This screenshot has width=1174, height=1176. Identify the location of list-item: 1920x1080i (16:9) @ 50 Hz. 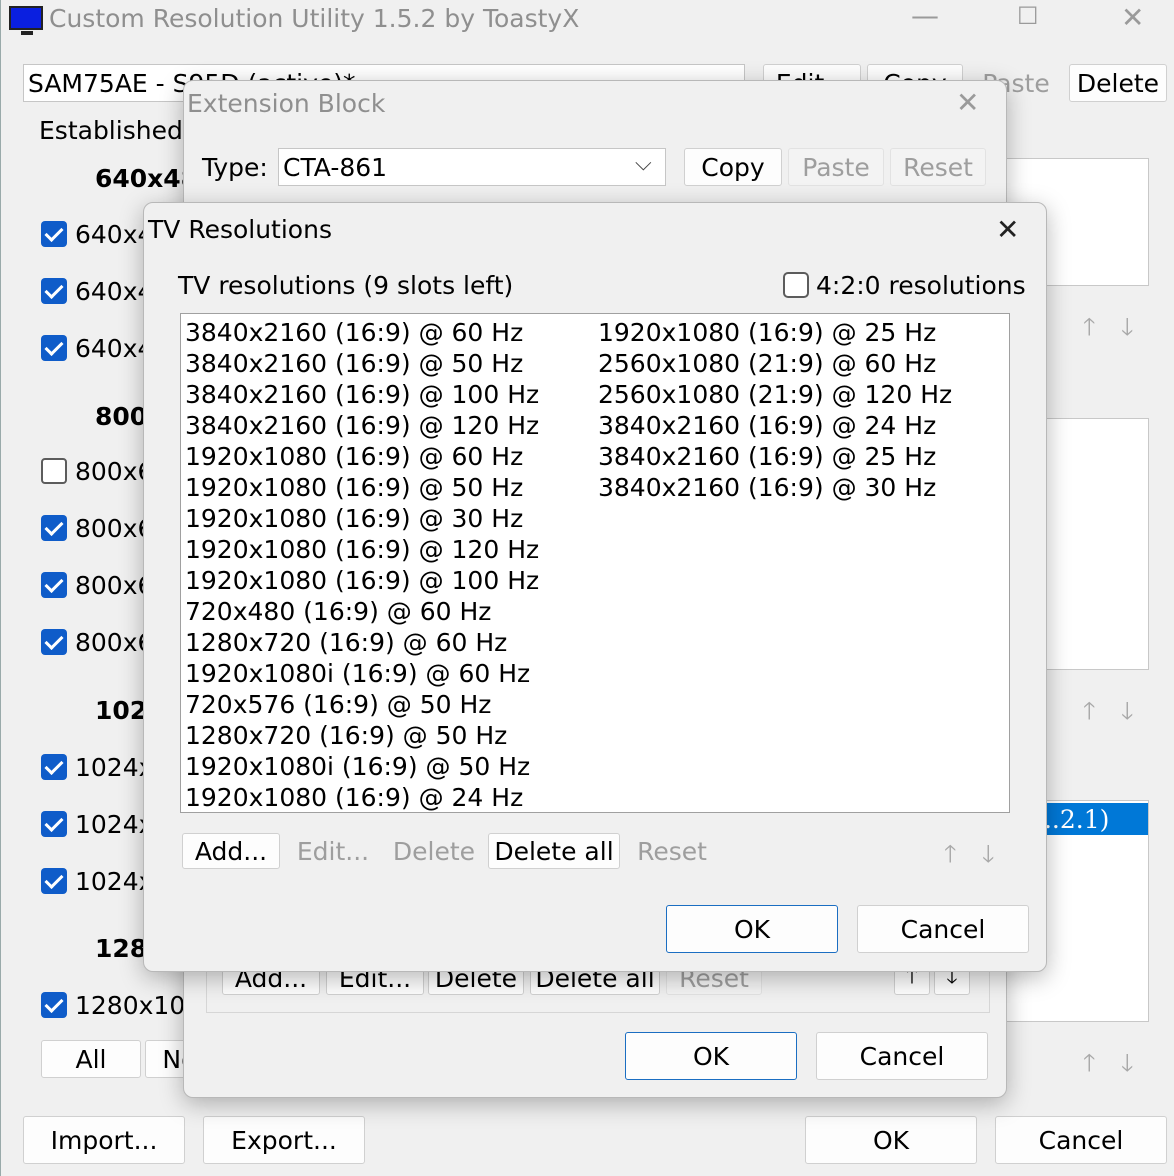
(357, 766).